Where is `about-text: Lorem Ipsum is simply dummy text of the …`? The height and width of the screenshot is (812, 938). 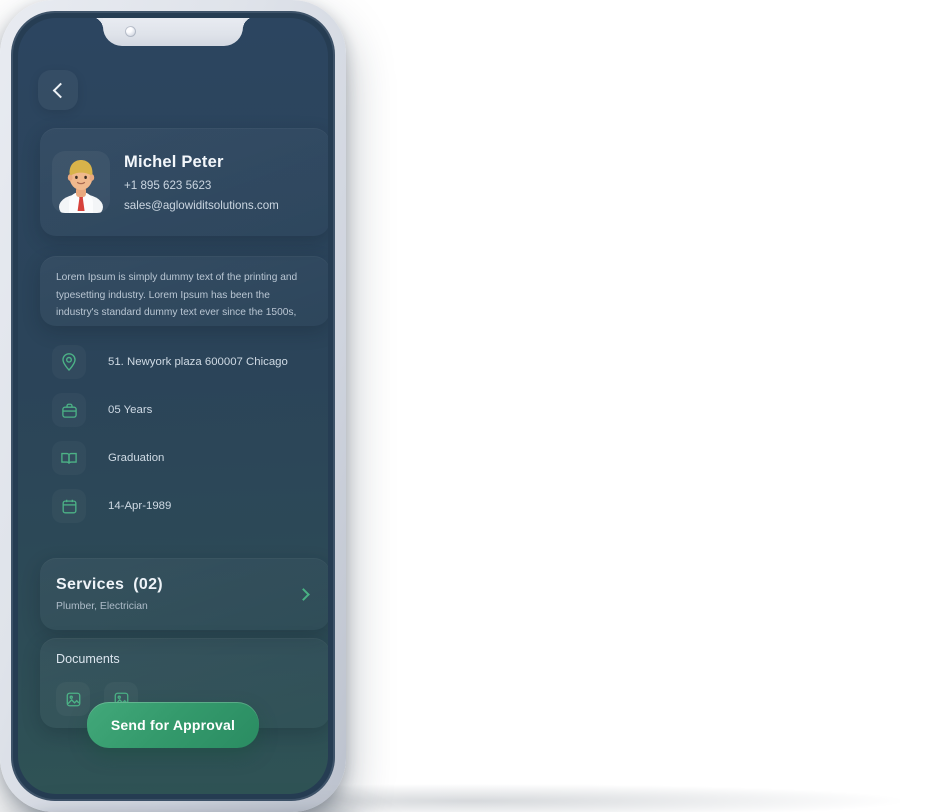
about-text: Lorem Ipsum is simply dummy text of the … is located at coordinates (177, 295).